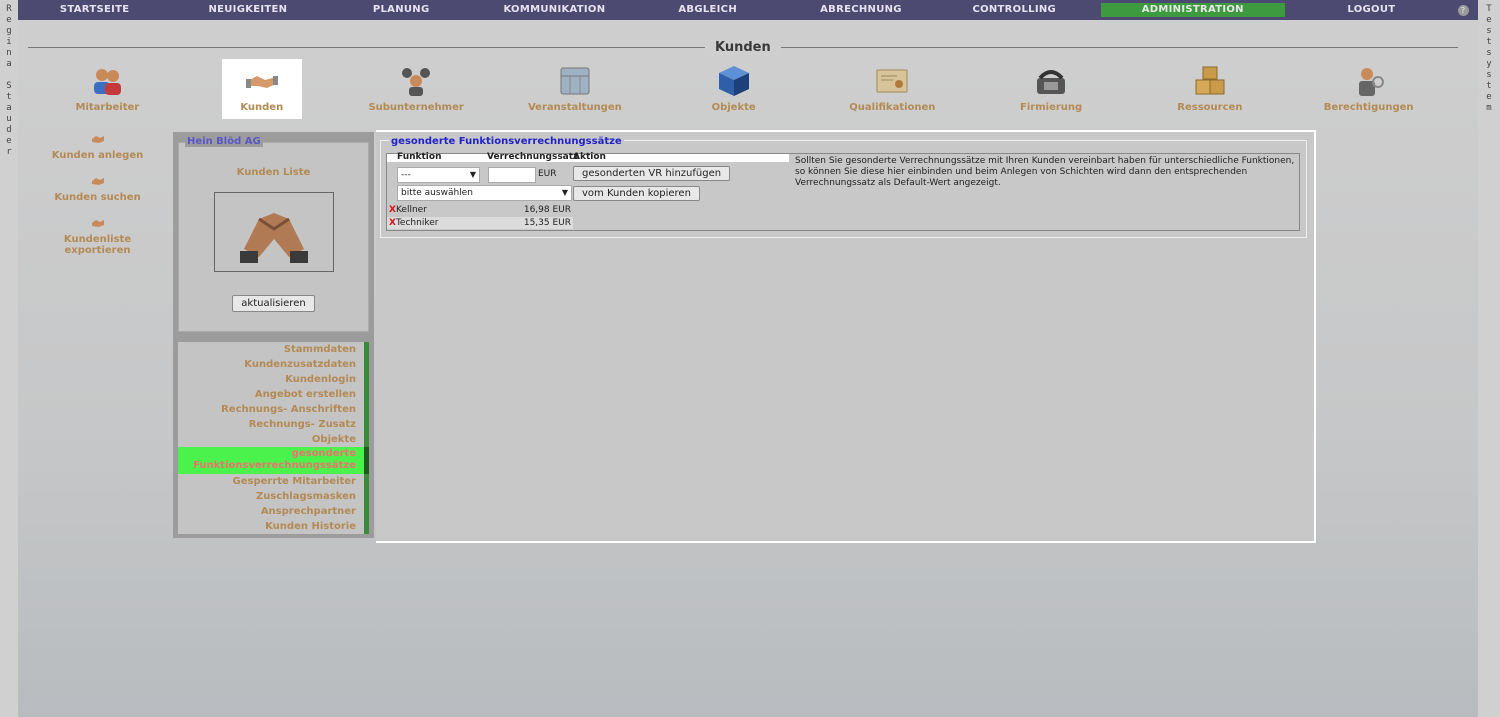 The width and height of the screenshot is (1500, 717). I want to click on admin-user-icon, so click(1371, 82).